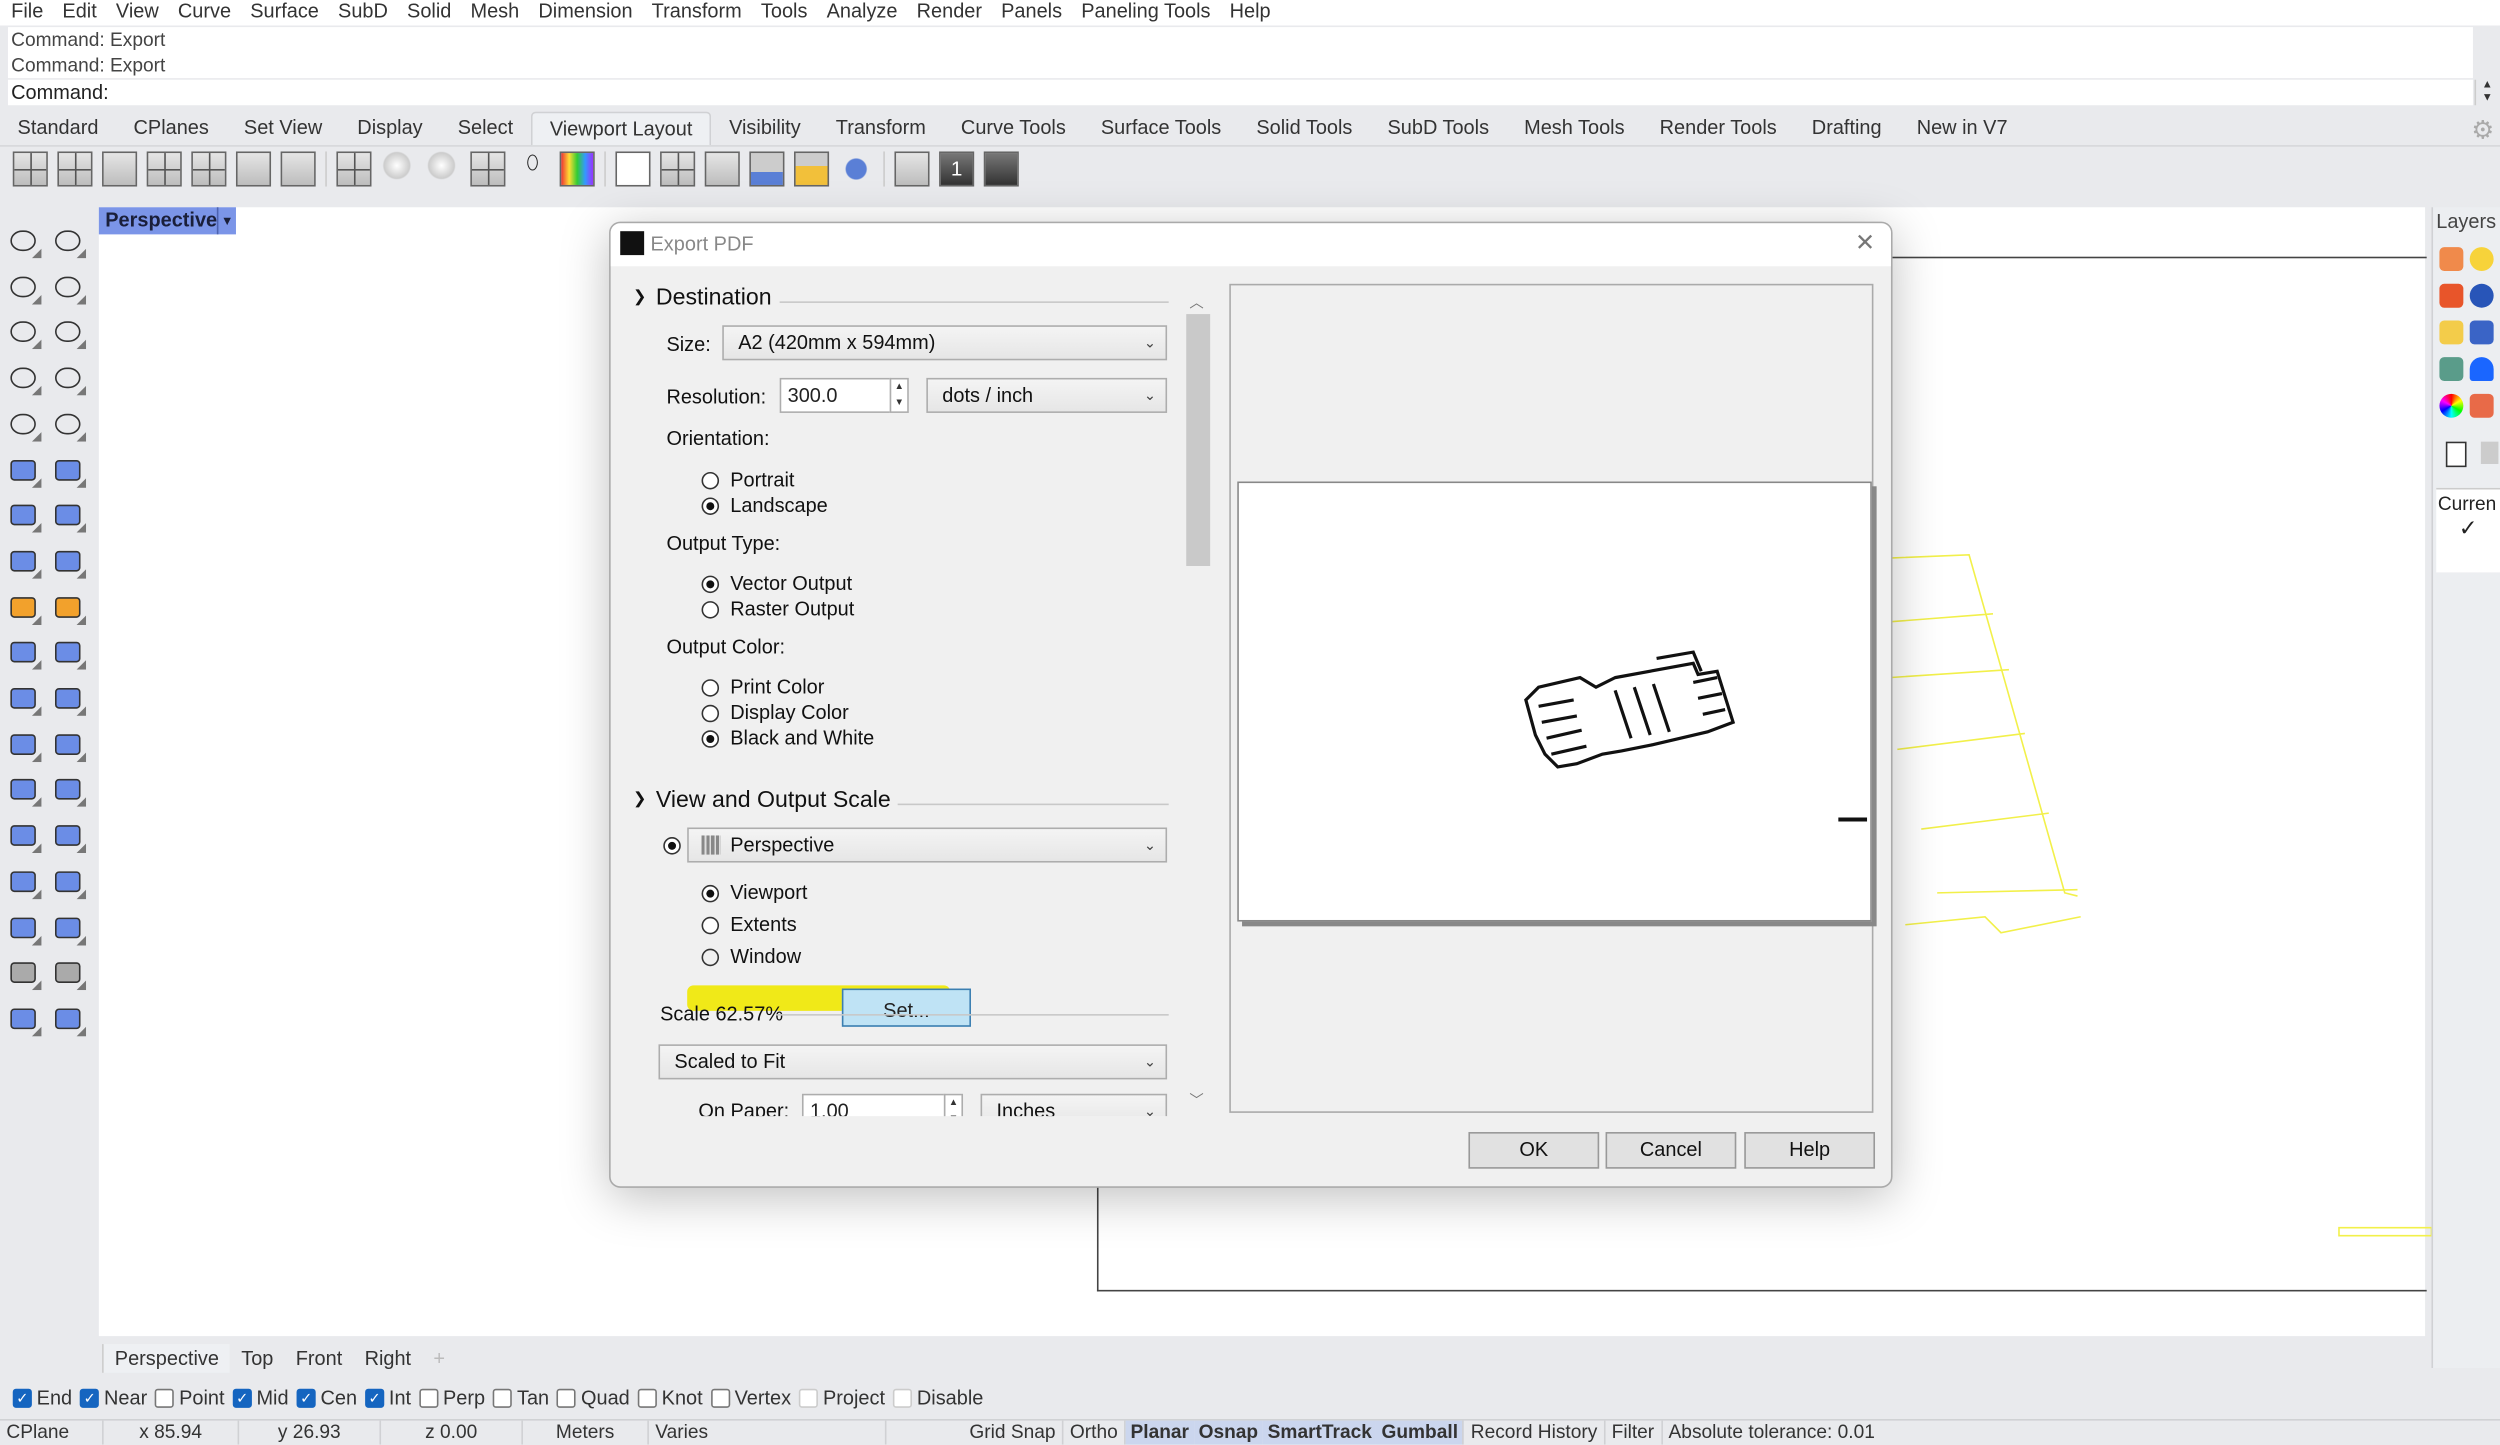 The width and height of the screenshot is (2500, 1445). What do you see at coordinates (24, 470) in the screenshot?
I see `surface-points-icon` at bounding box center [24, 470].